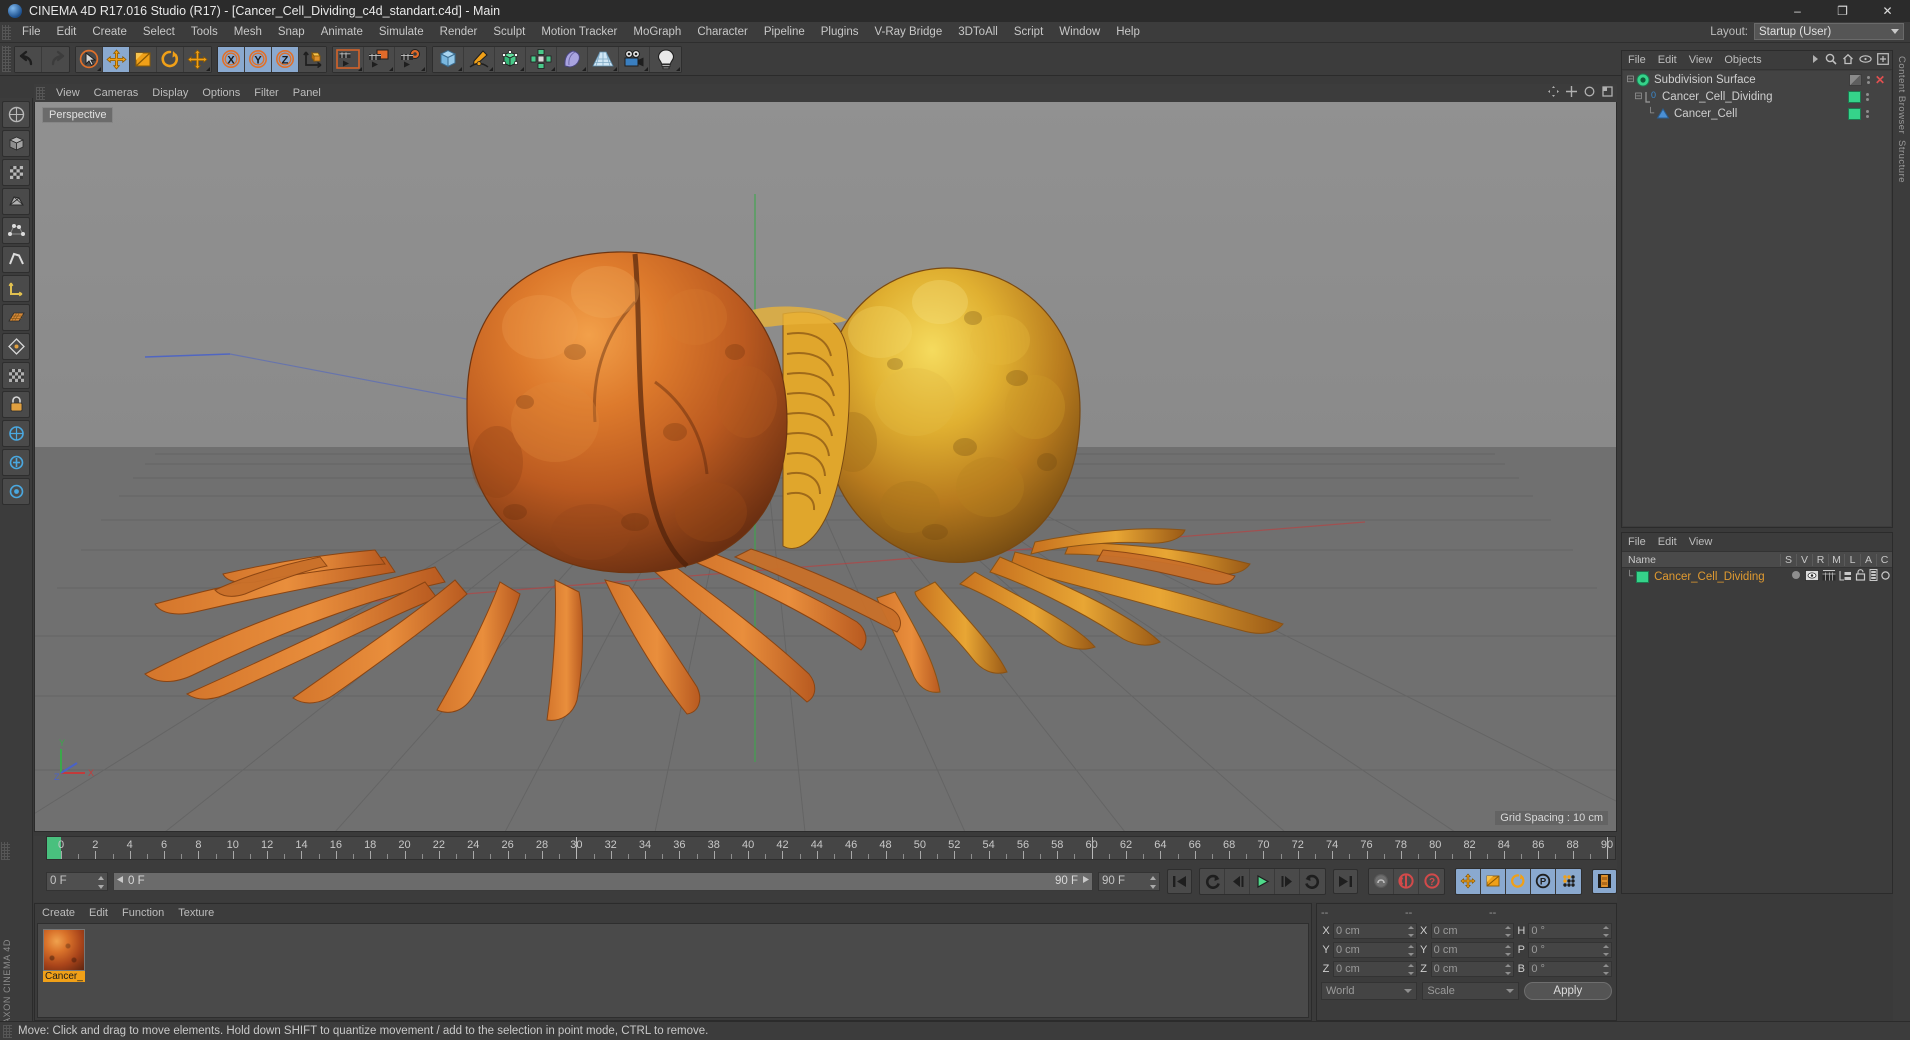 This screenshot has width=1910, height=1040. Describe the element at coordinates (1129, 881) in the screenshot. I see `end-frame-field: 90 F` at that location.